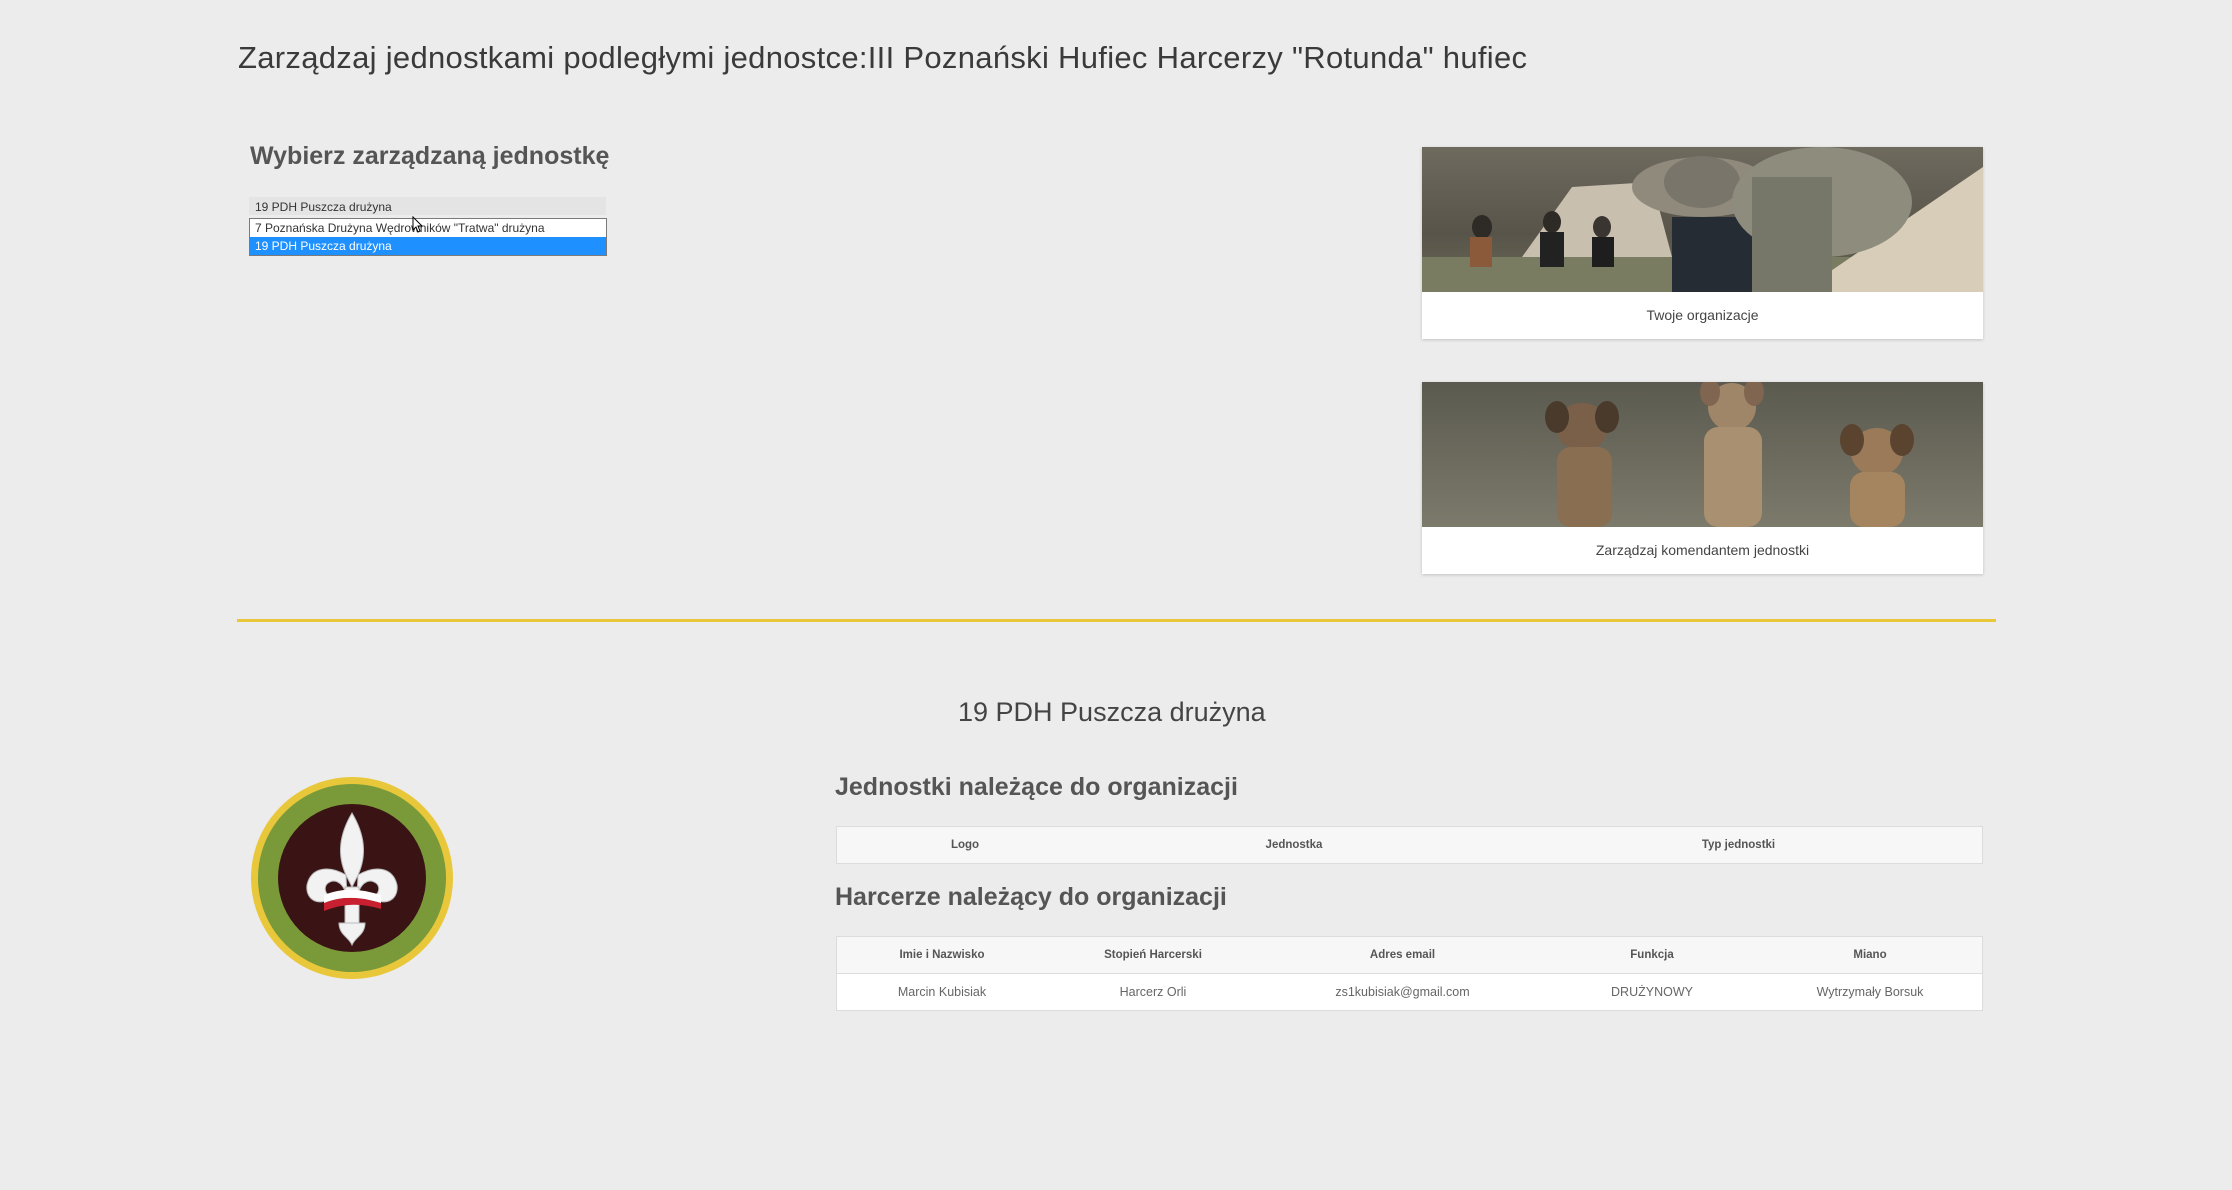 The width and height of the screenshot is (2232, 1190). I want to click on column-header: Imie i Nazwisko, so click(941, 955).